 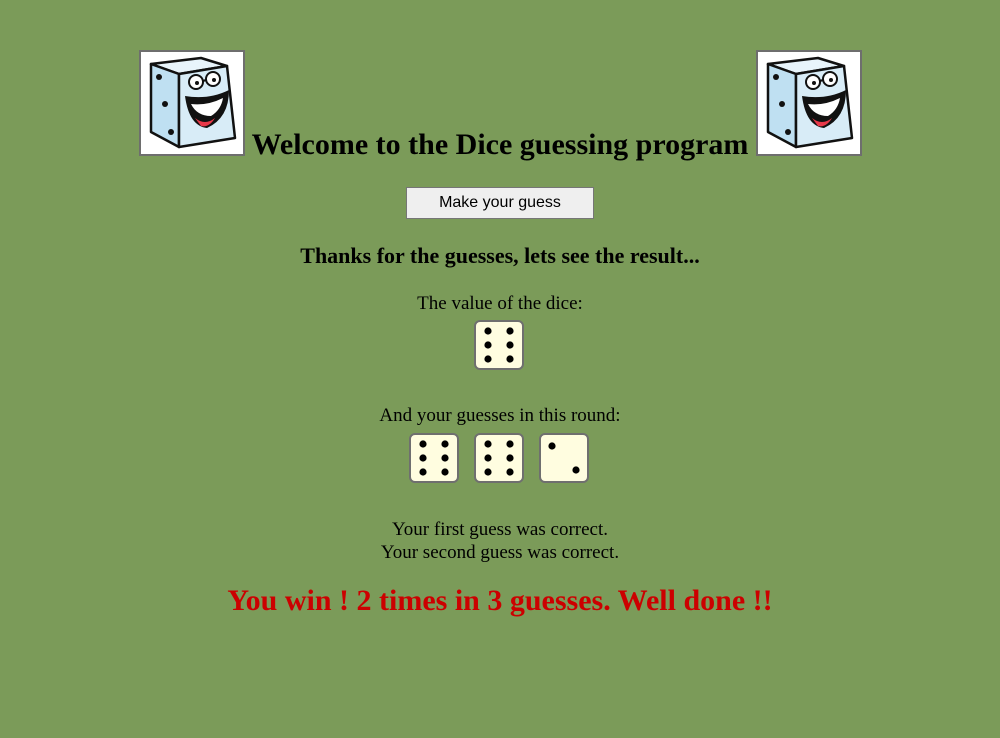 I want to click on guesses-row, so click(x=500, y=459).